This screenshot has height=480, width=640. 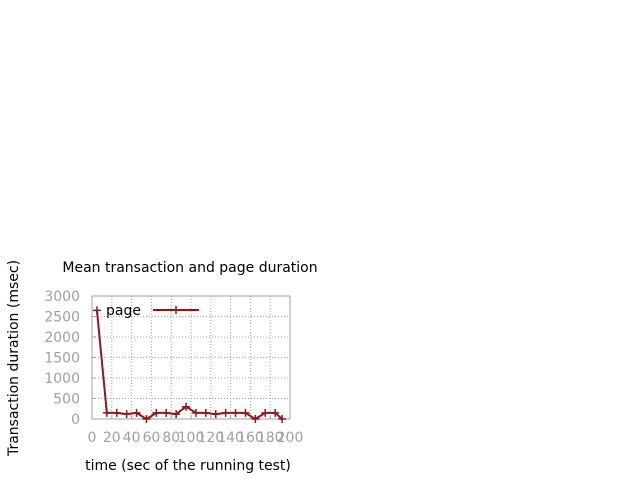 What do you see at coordinates (176, 310) in the screenshot?
I see `legend-marker` at bounding box center [176, 310].